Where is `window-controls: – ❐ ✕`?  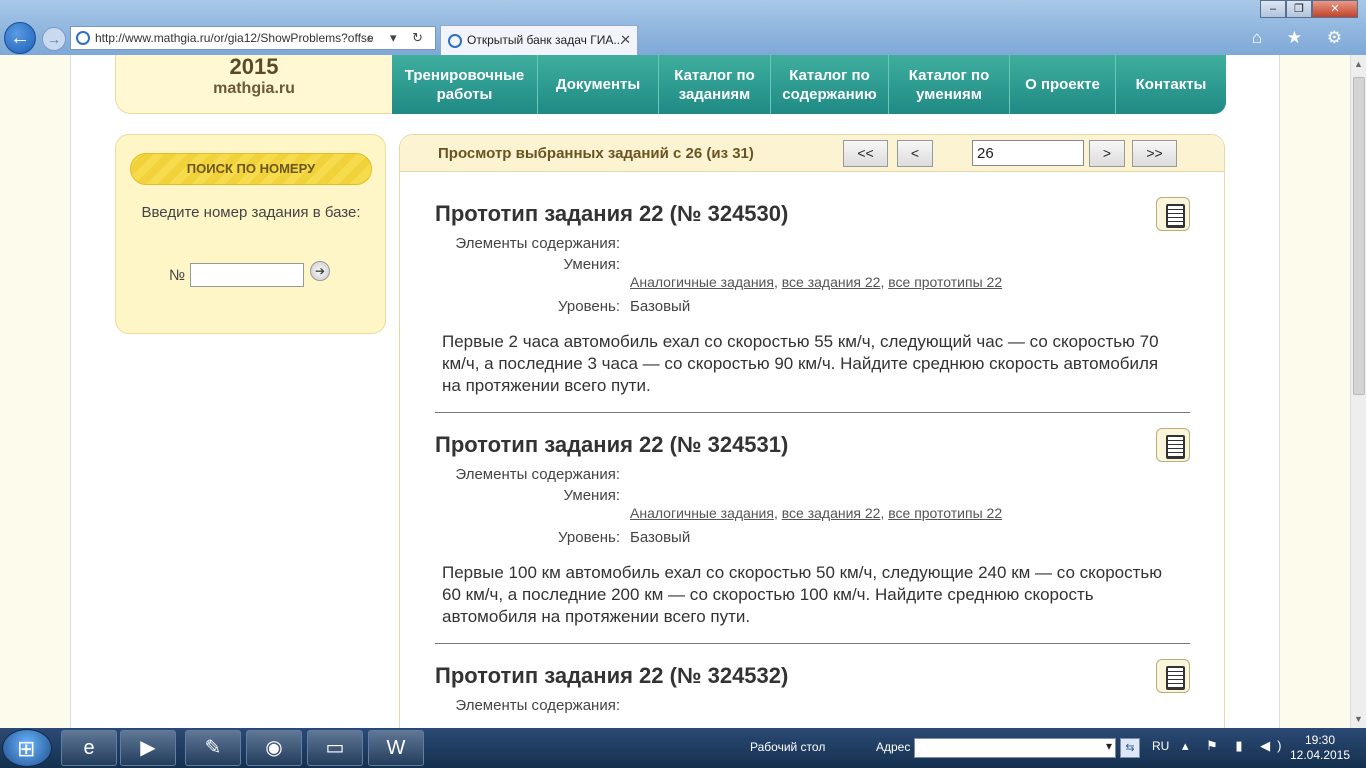 window-controls: – ❐ ✕ is located at coordinates (1310, 9).